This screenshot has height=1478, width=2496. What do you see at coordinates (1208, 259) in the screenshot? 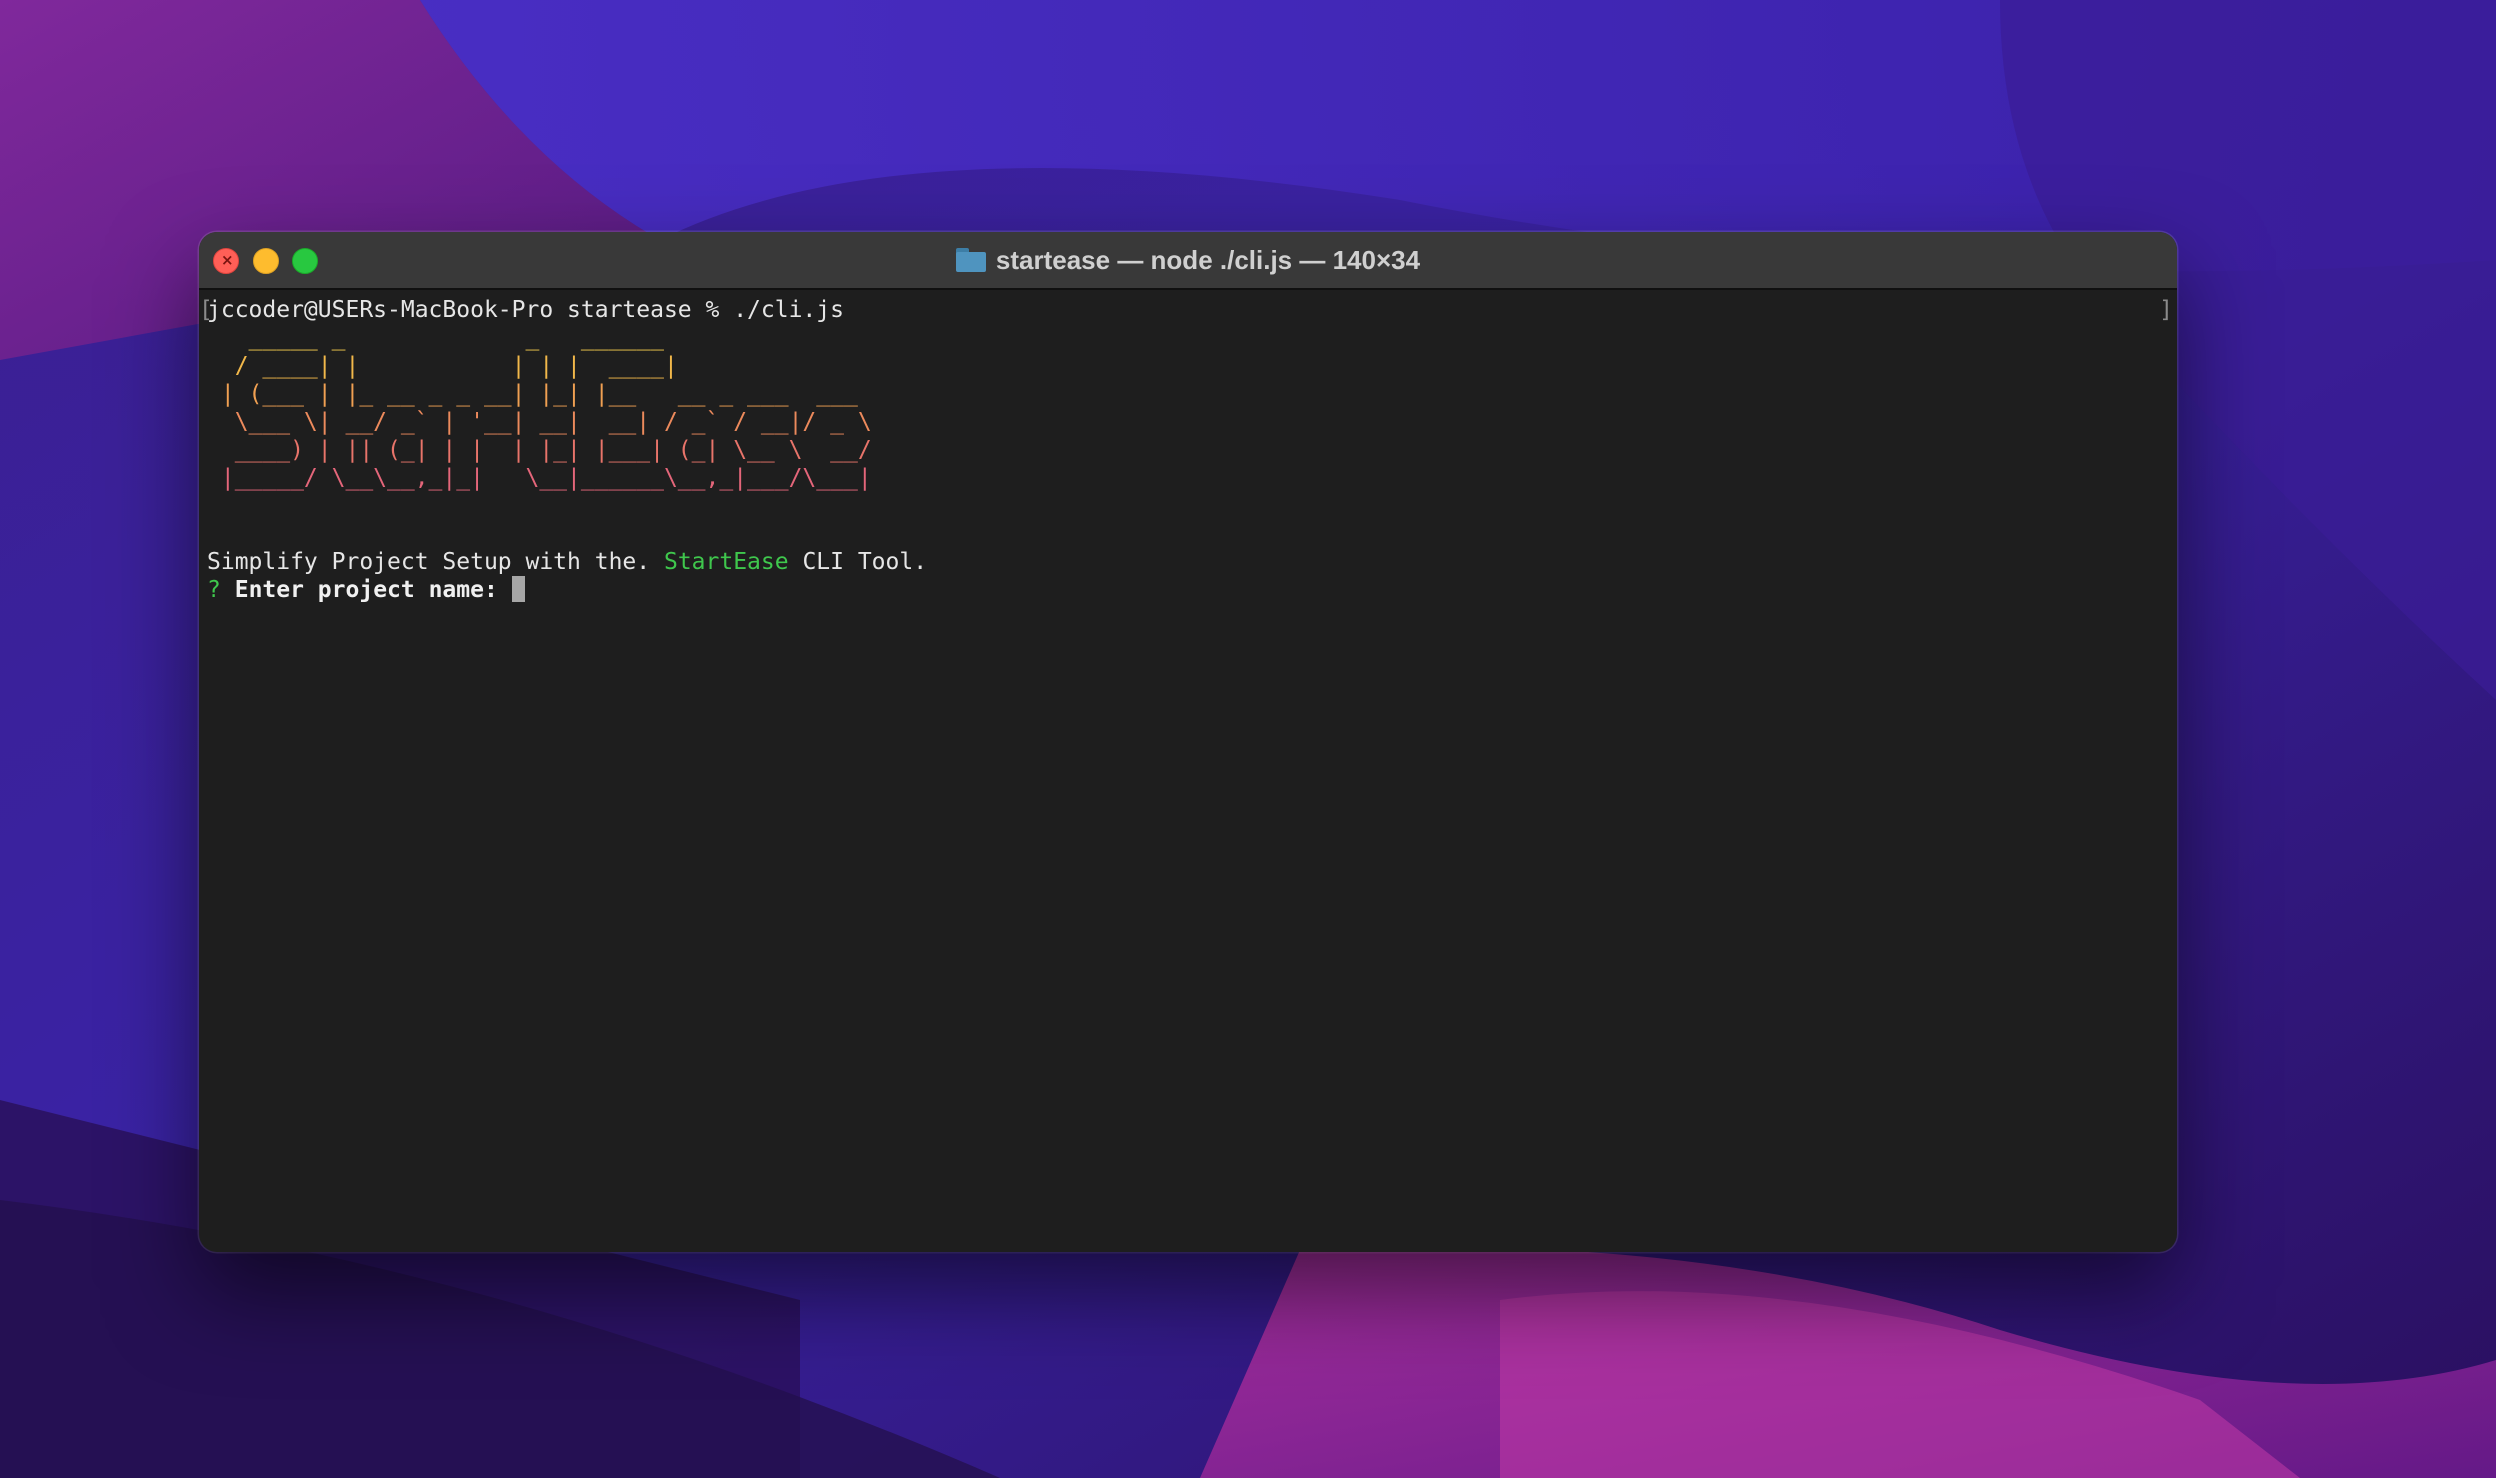
I see `window-title-text: startease — node ./cli.js — 140×34` at bounding box center [1208, 259].